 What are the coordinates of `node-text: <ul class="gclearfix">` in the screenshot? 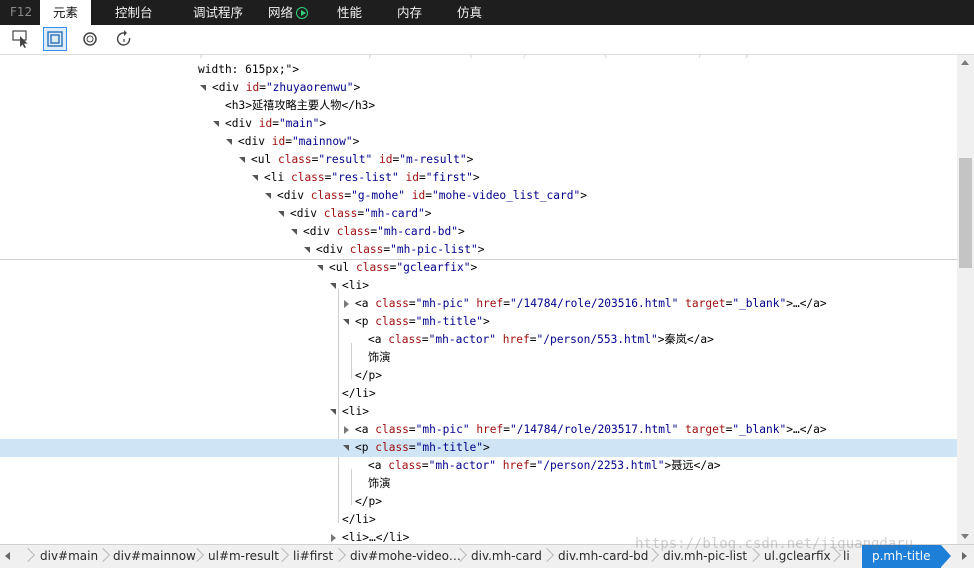 It's located at (403, 267).